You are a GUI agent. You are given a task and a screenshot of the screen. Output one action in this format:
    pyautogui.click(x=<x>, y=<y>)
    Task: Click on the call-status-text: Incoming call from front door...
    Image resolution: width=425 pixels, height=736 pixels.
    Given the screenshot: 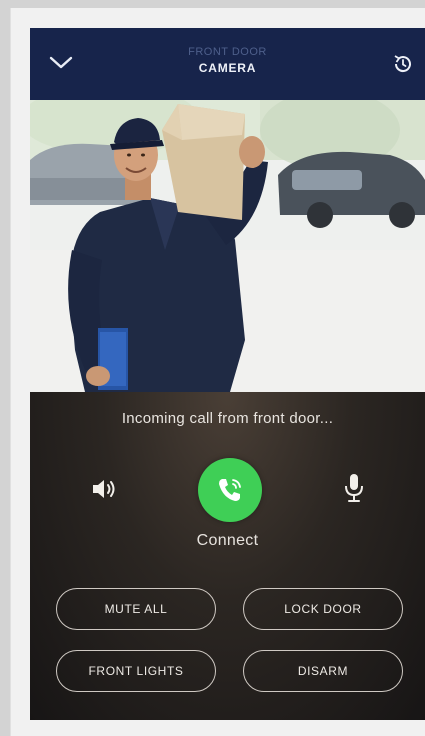 What is the action you would take?
    pyautogui.click(x=227, y=418)
    